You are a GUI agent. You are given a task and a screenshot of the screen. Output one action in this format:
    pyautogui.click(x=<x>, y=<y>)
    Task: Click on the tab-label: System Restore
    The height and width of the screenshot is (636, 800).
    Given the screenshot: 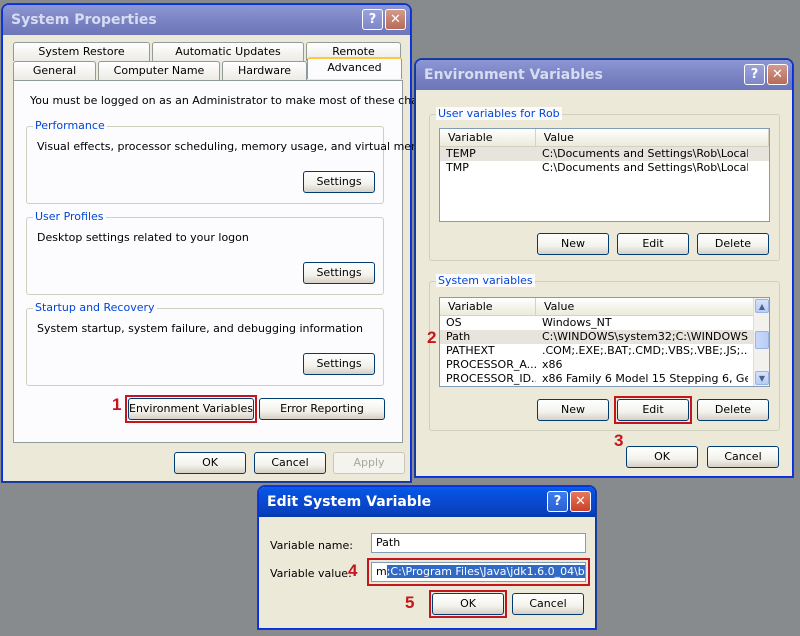 What is the action you would take?
    pyautogui.click(x=81, y=51)
    